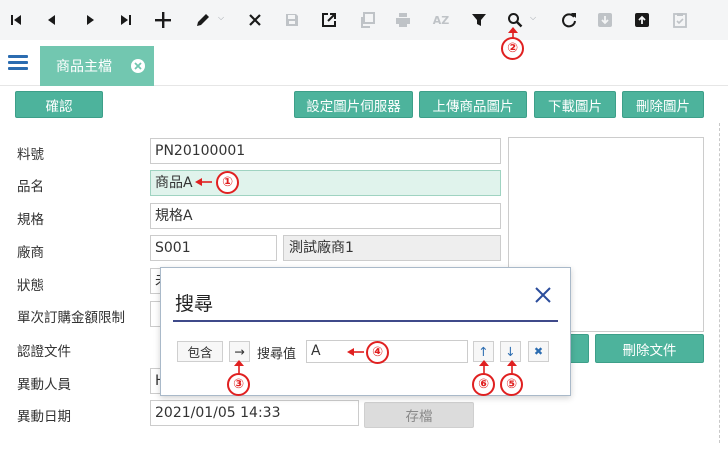  I want to click on add-icon, so click(163, 20).